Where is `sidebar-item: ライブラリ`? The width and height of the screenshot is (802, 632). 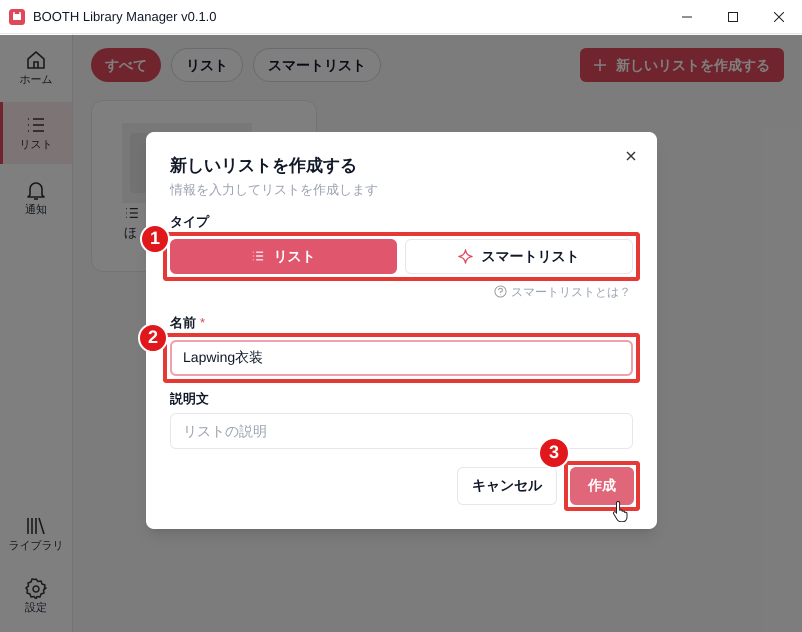
sidebar-item: ライブラリ is located at coordinates (36, 534).